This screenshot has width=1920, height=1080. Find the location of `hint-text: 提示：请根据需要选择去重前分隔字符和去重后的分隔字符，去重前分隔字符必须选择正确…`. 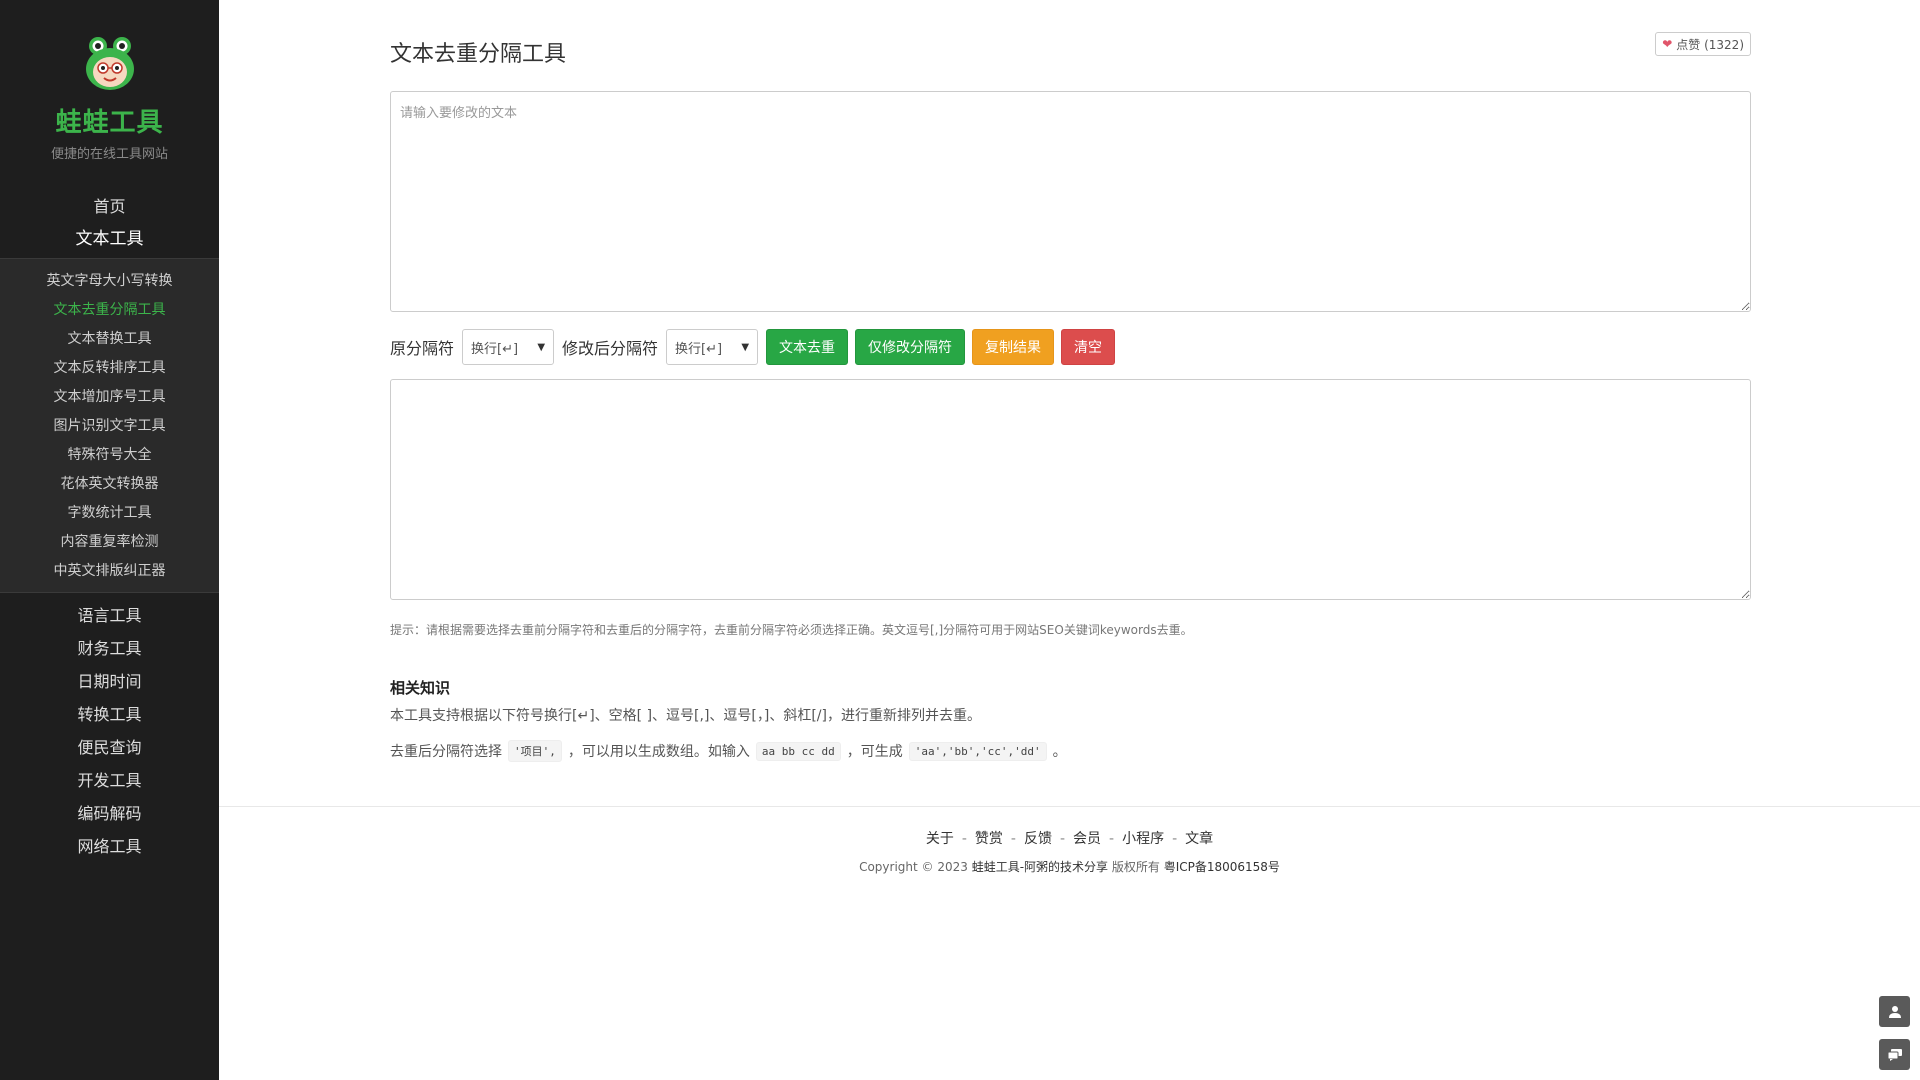

hint-text: 提示：请根据需要选择去重前分隔字符和去重后的分隔字符，去重前分隔字符必须选择正确… is located at coordinates (791, 630).